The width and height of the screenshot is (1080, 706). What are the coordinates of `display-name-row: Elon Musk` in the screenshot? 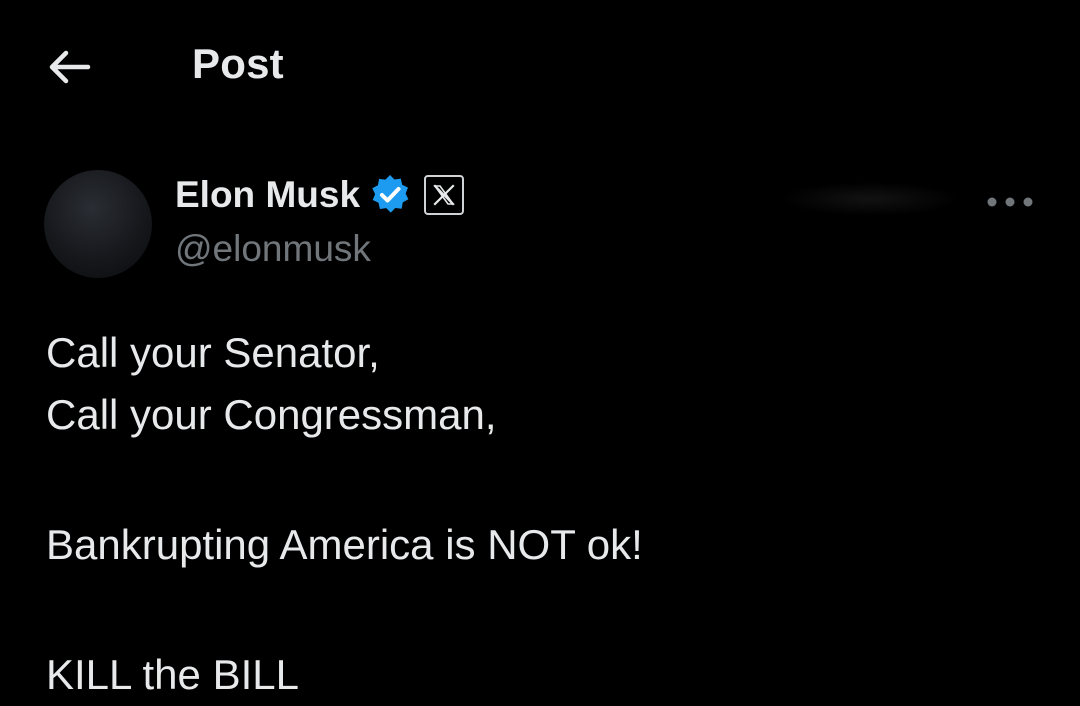 It's located at (320, 195).